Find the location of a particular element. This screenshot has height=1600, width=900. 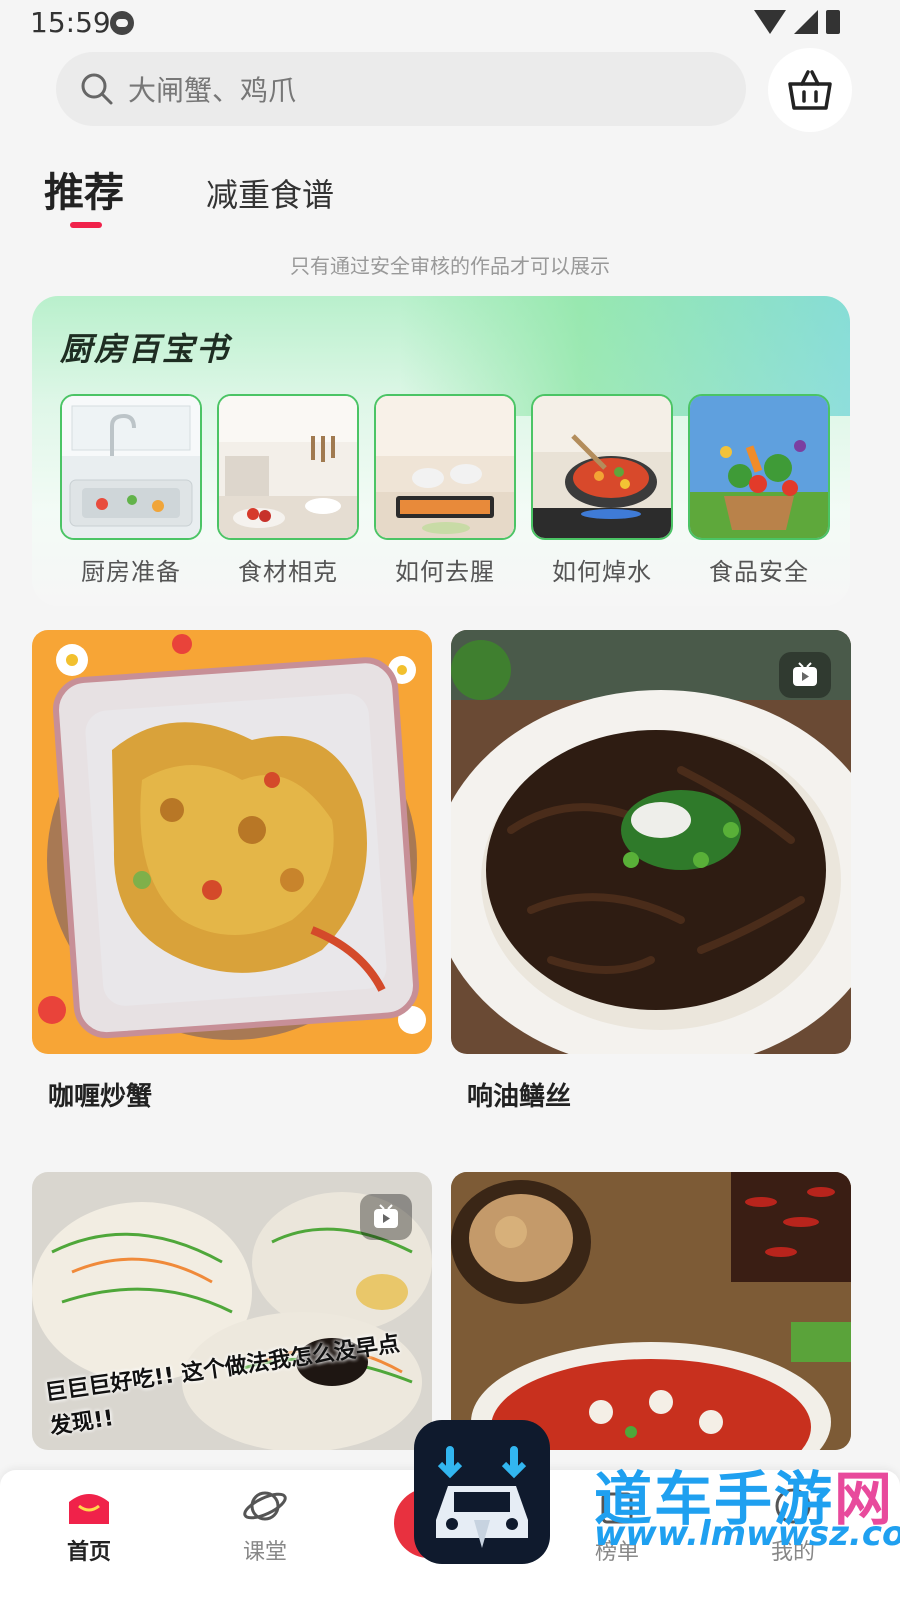

status-bar: 15:59 is located at coordinates (450, 23).